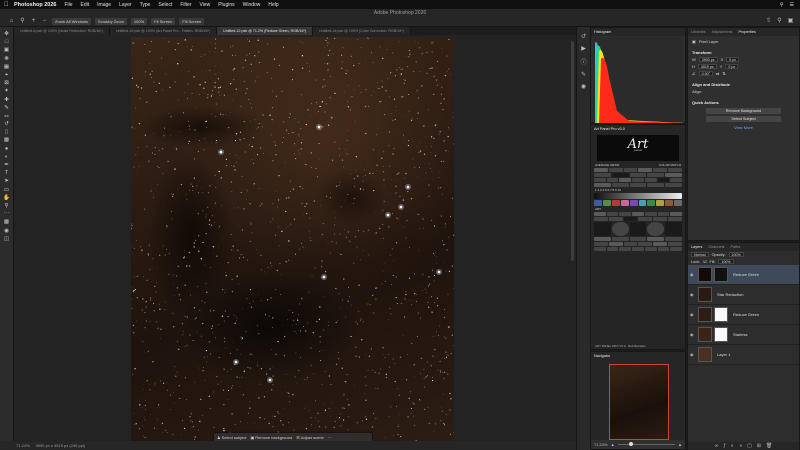  What do you see at coordinates (7, 214) in the screenshot?
I see `more-tools-icon: ⋯` at bounding box center [7, 214].